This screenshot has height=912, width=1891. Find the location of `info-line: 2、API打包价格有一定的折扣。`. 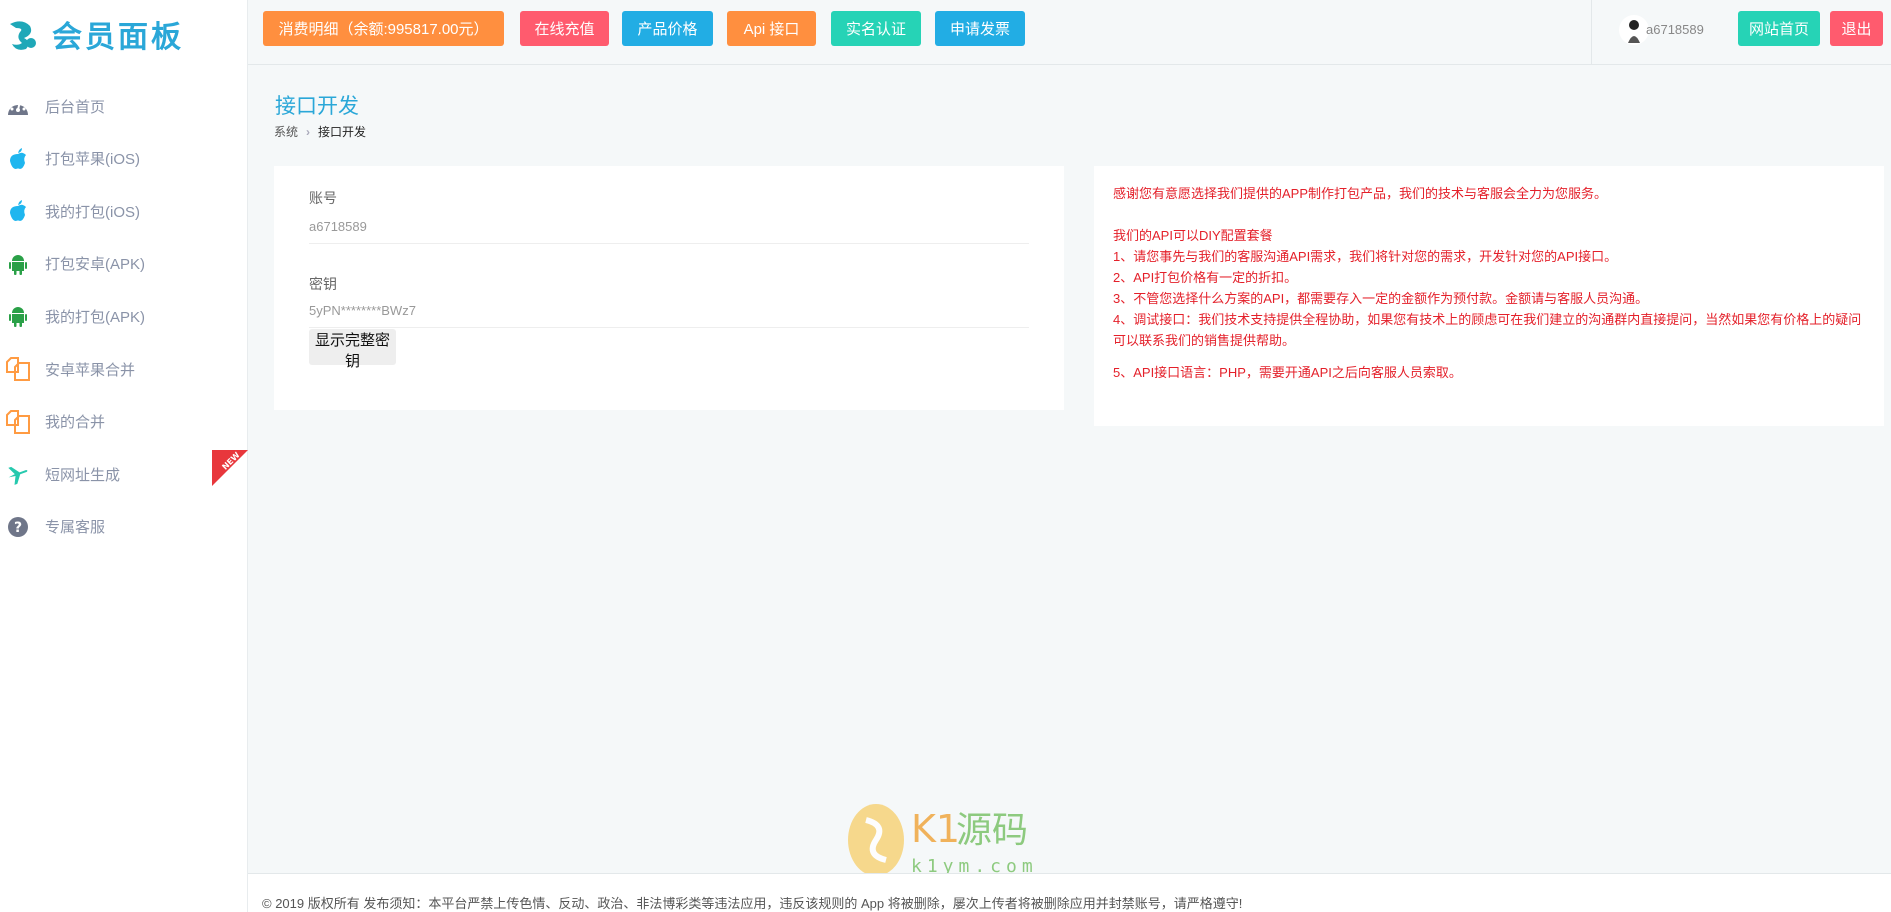

info-line: 2、API打包价格有一定的折扣。 is located at coordinates (1205, 277).